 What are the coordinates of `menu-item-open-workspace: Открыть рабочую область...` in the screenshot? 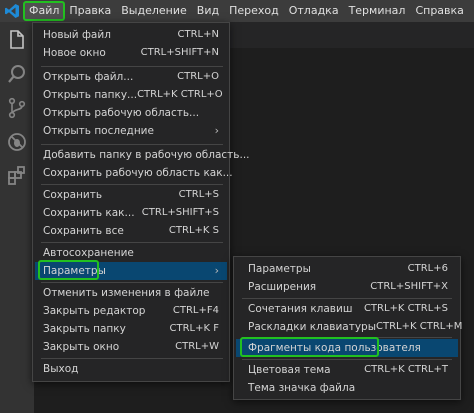 It's located at (131, 113).